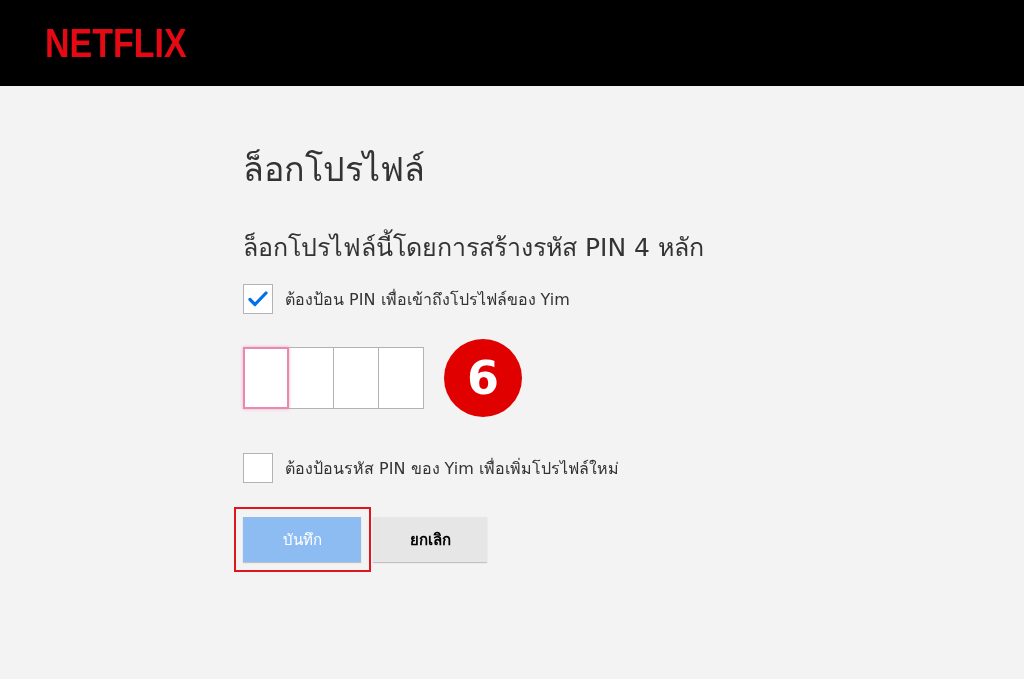  I want to click on netflix-logo: NETFLIX, so click(116, 43).